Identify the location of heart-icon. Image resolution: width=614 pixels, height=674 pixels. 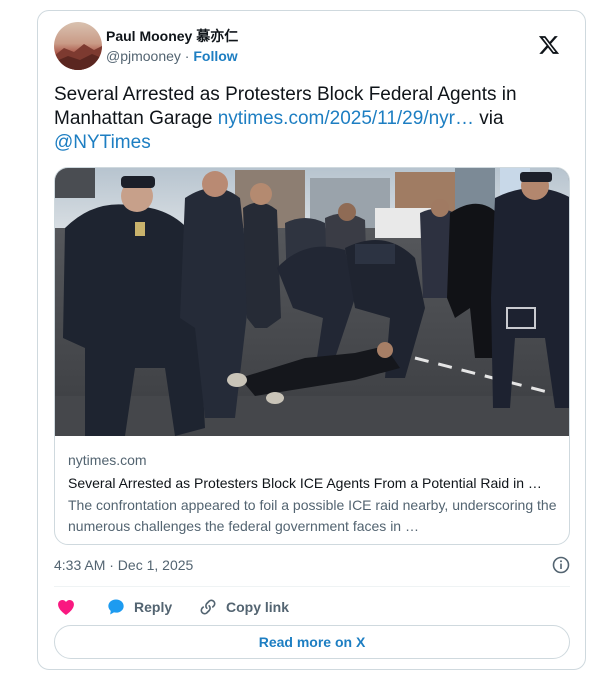
(66, 607).